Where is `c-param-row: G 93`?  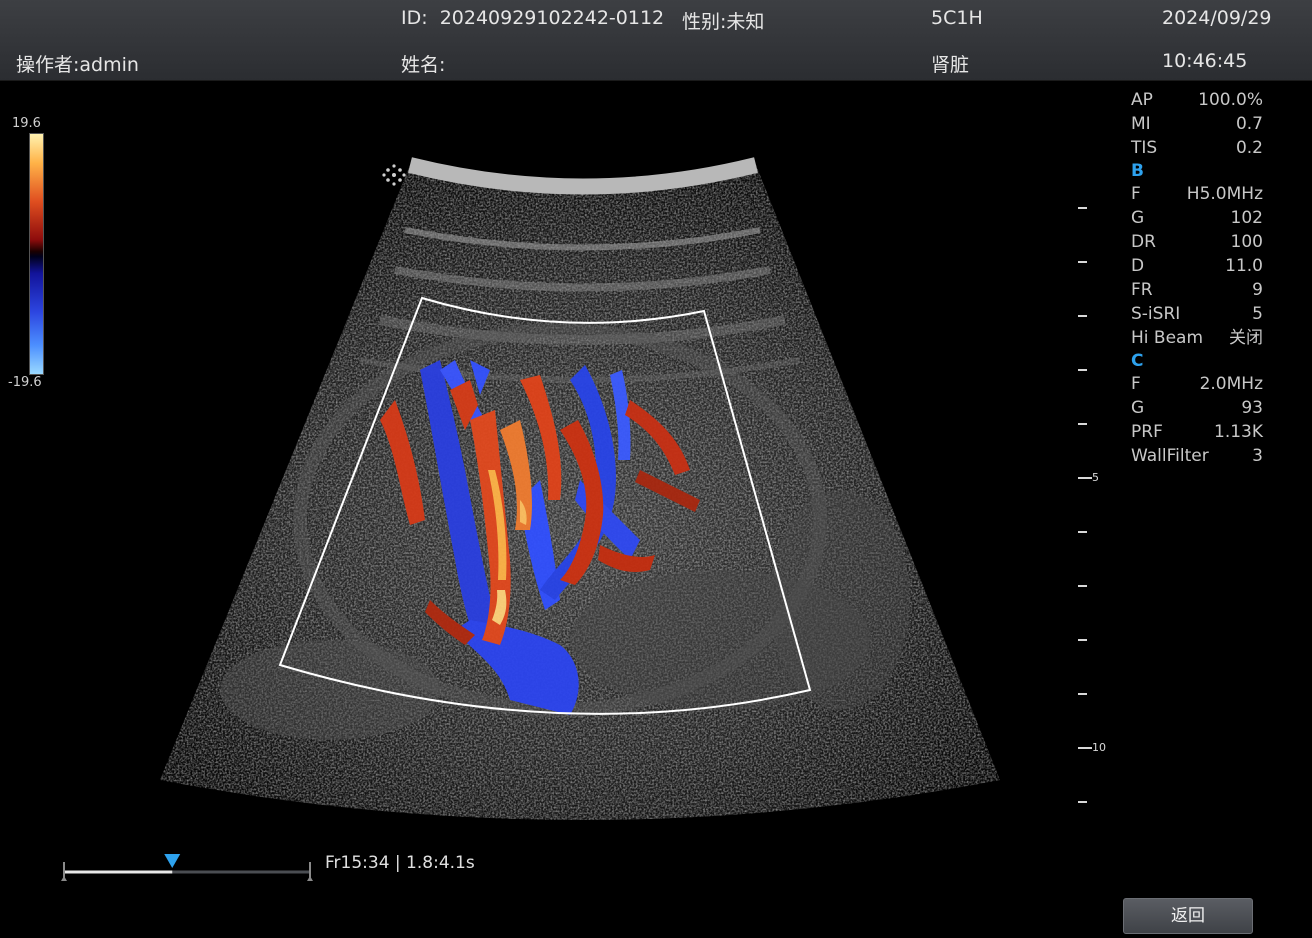
c-param-row: G 93 is located at coordinates (1197, 408).